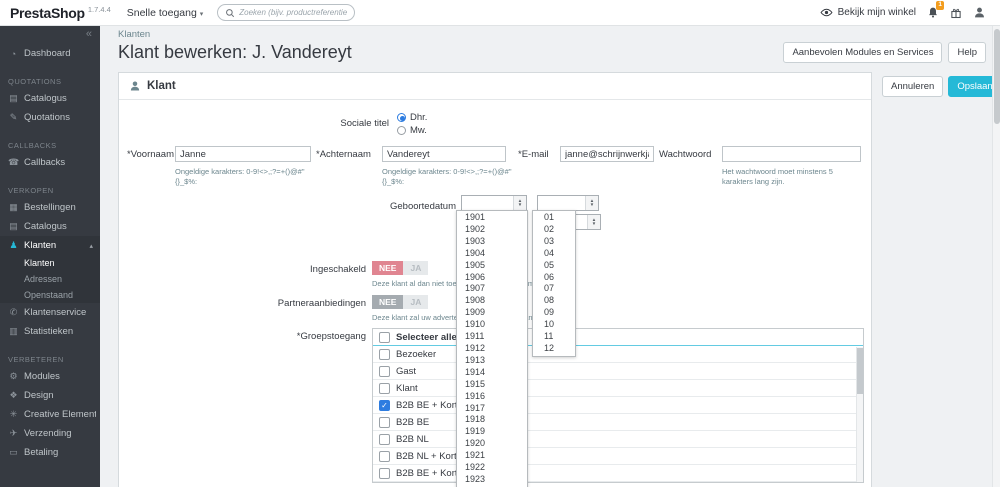 This screenshot has height=487, width=1000. I want to click on month-option: 04, so click(554, 254).